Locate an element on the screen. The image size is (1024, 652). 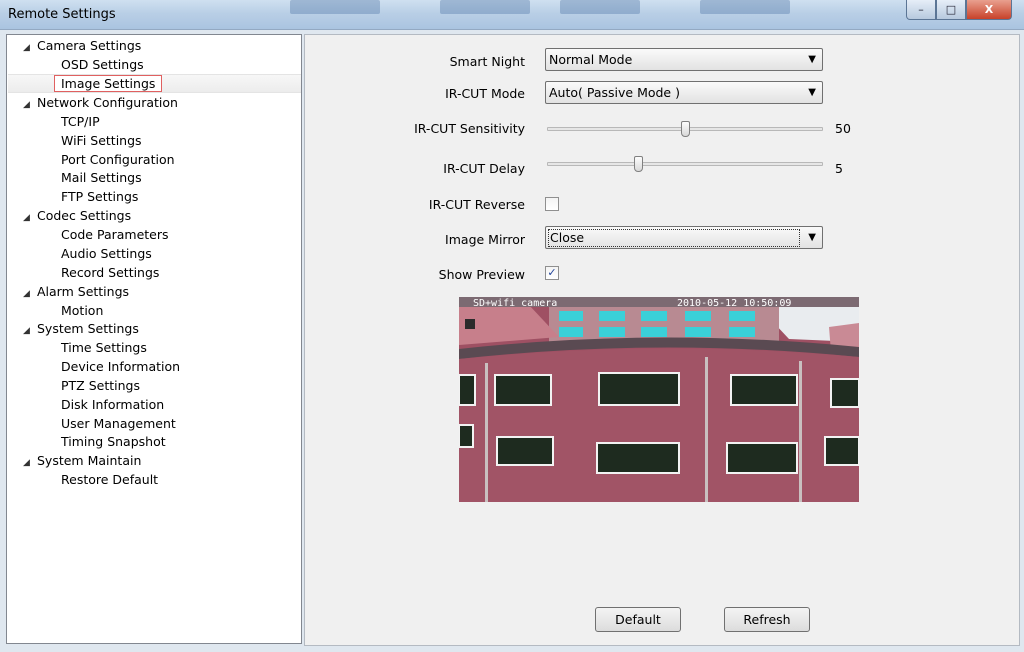
tree-category-codec-settings: ◢ Codec Settings is located at coordinates (77, 216).